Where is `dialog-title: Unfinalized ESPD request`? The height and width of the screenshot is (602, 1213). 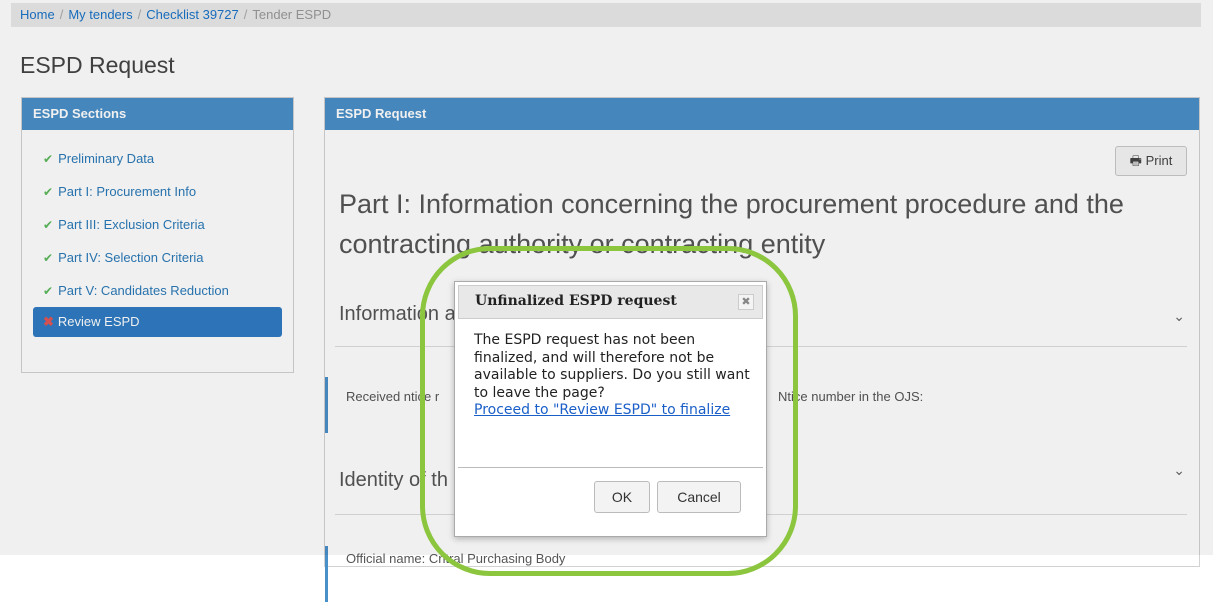
dialog-title: Unfinalized ESPD request is located at coordinates (576, 301).